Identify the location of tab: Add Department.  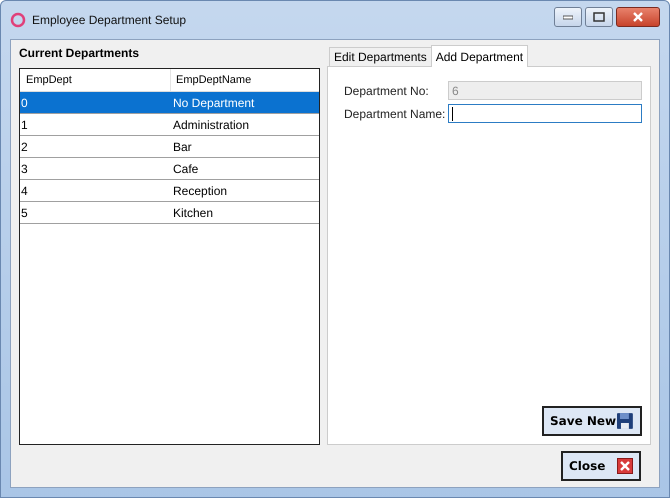
(479, 56).